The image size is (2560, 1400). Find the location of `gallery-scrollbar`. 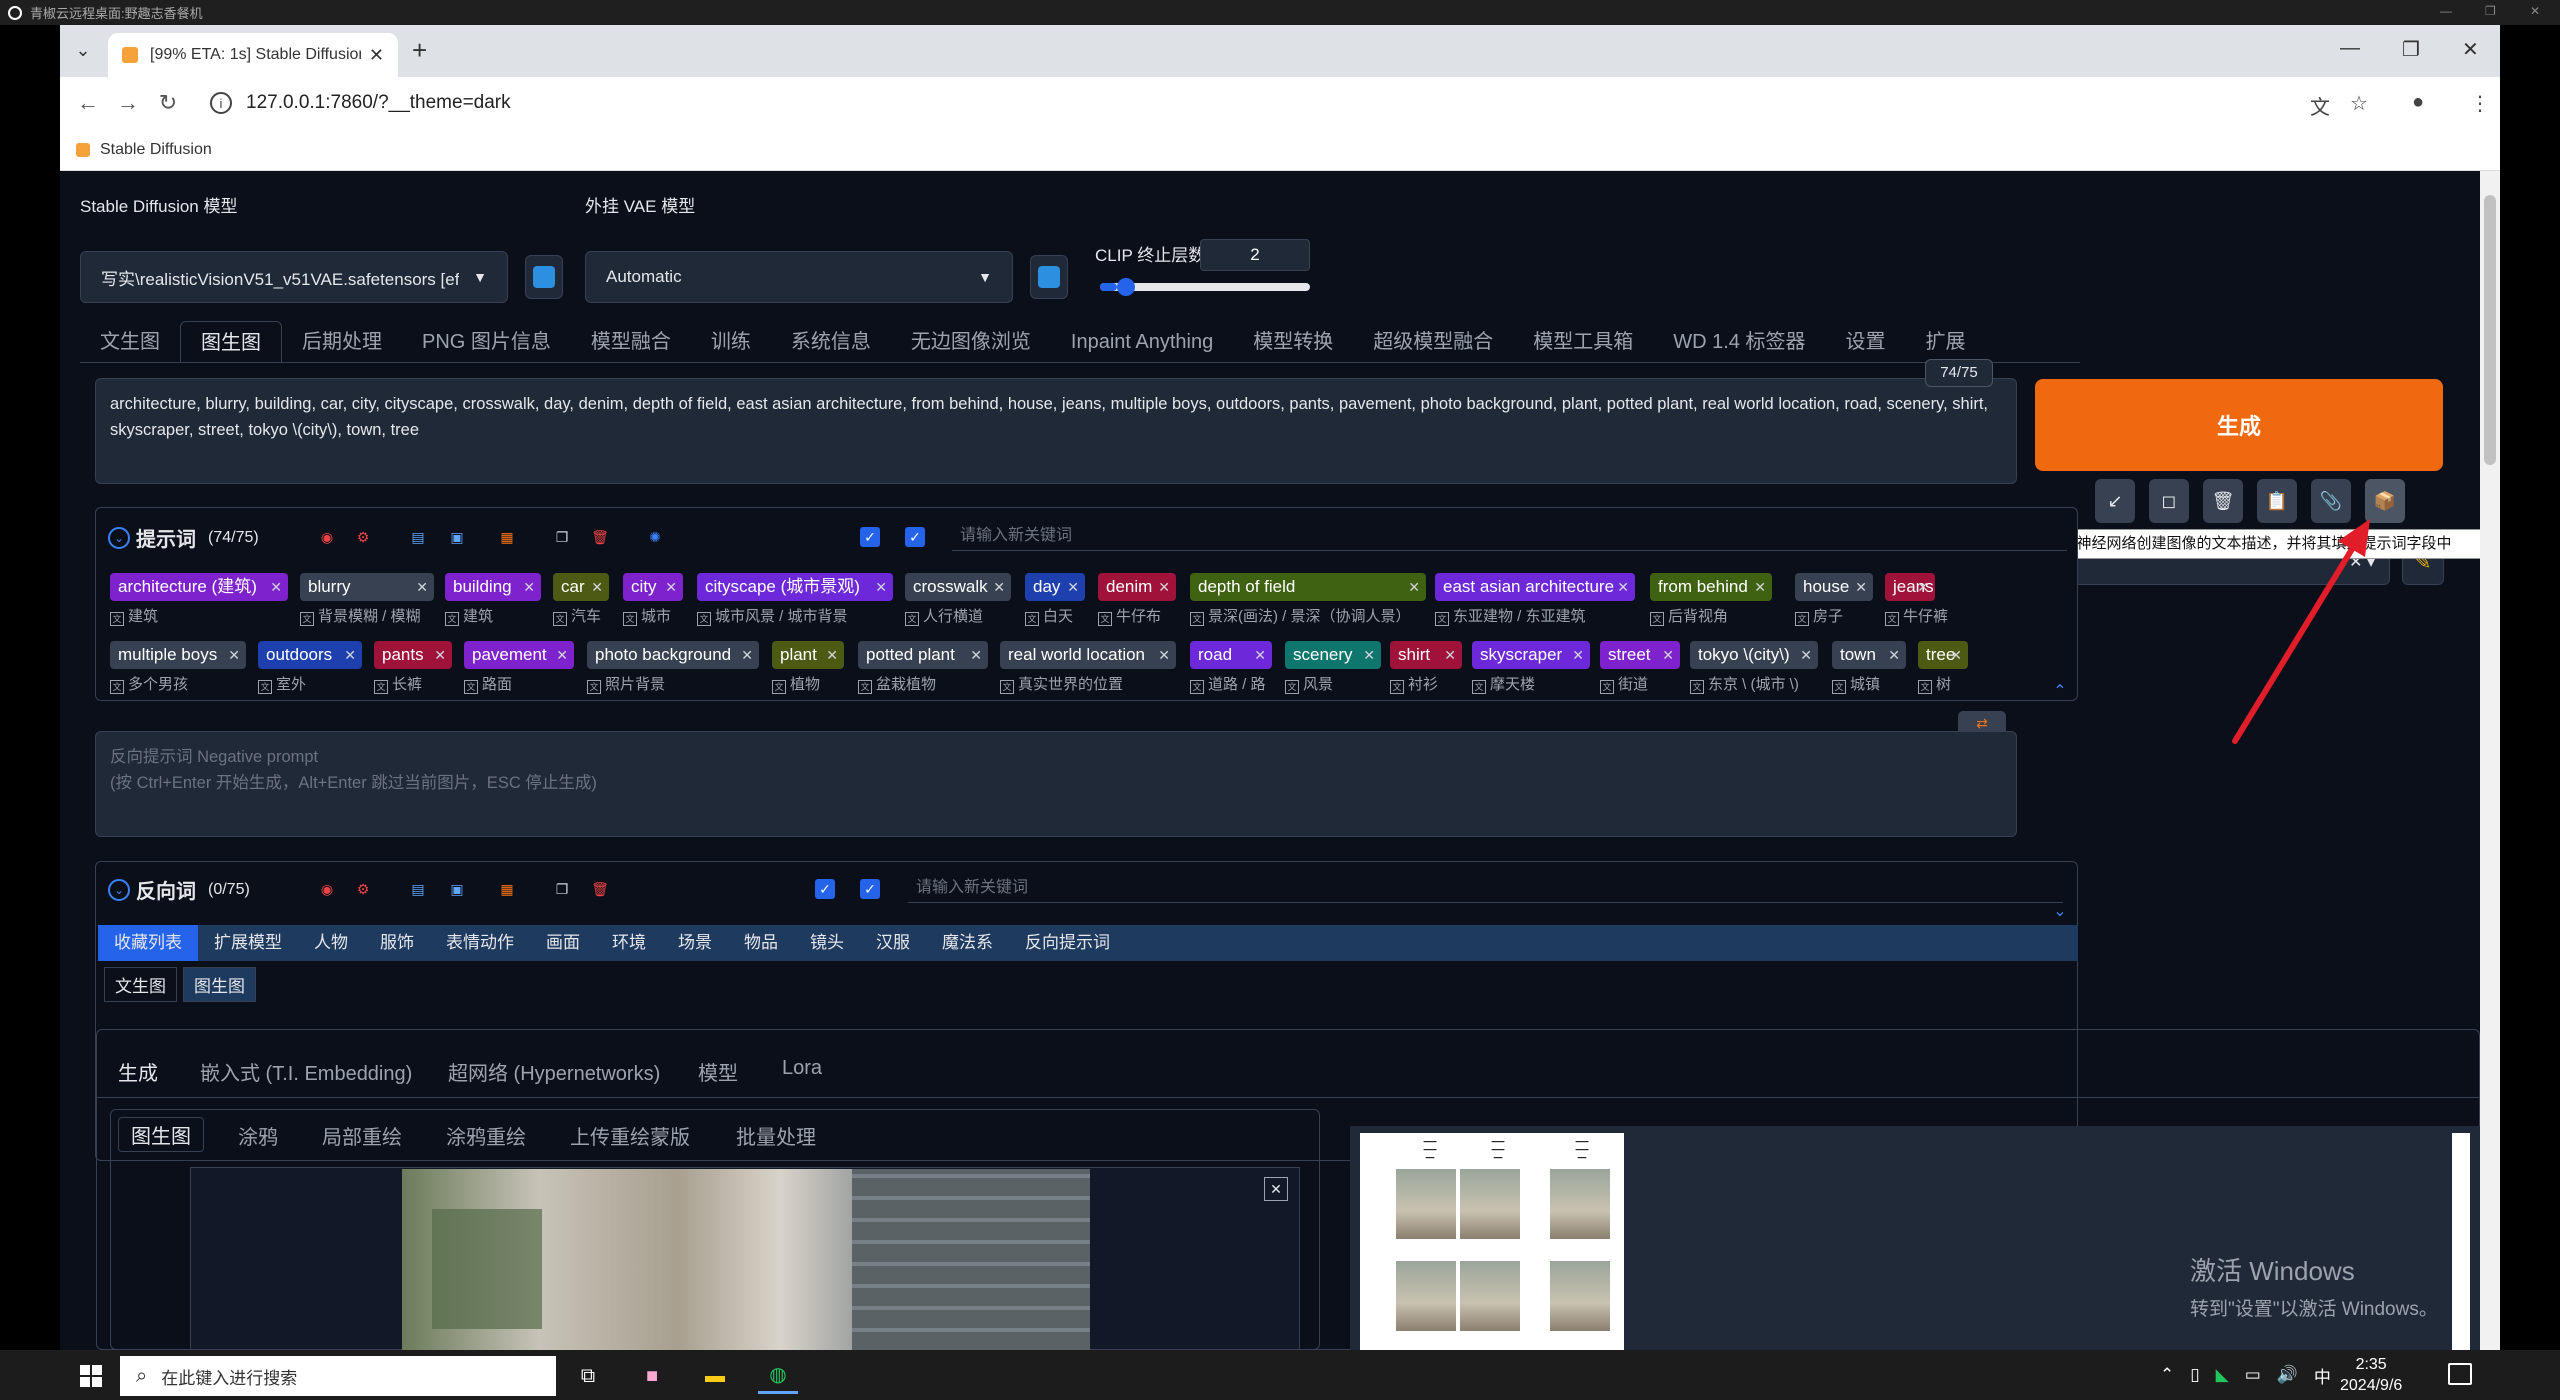

gallery-scrollbar is located at coordinates (2461, 1241).